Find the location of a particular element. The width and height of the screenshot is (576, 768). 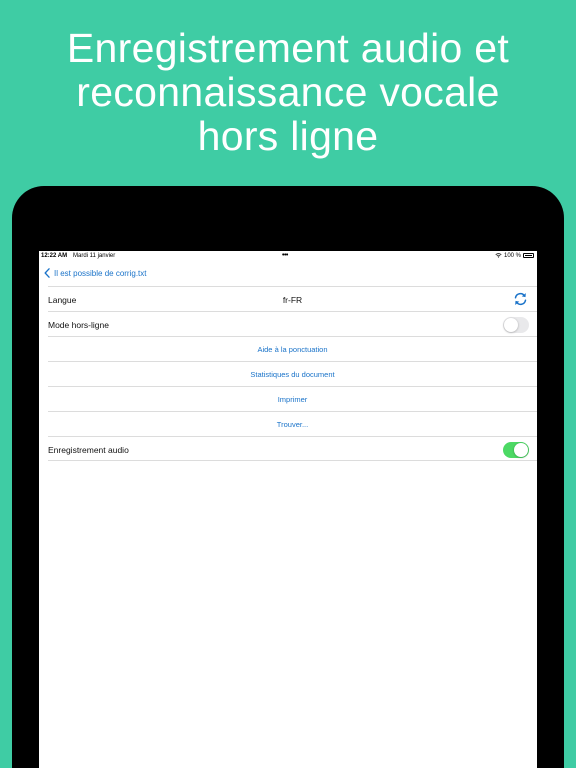

battery-percent: 100 % is located at coordinates (513, 256).